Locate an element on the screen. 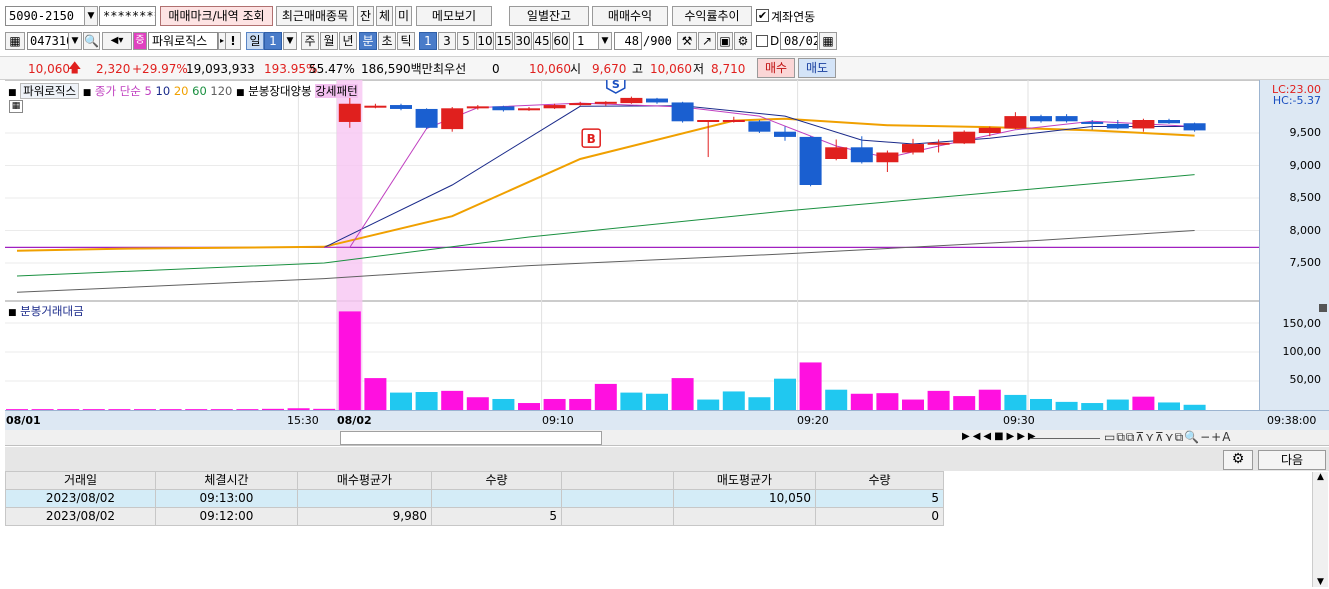 Image resolution: width=1329 pixels, height=589 pixels. period-dropdown-icon: ▼ is located at coordinates (290, 41).